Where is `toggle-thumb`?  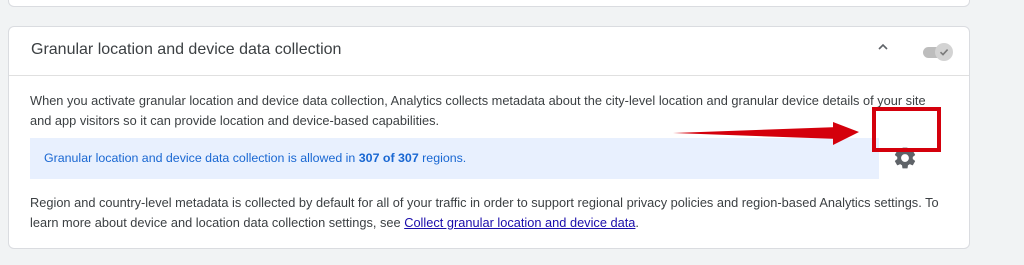 toggle-thumb is located at coordinates (944, 52).